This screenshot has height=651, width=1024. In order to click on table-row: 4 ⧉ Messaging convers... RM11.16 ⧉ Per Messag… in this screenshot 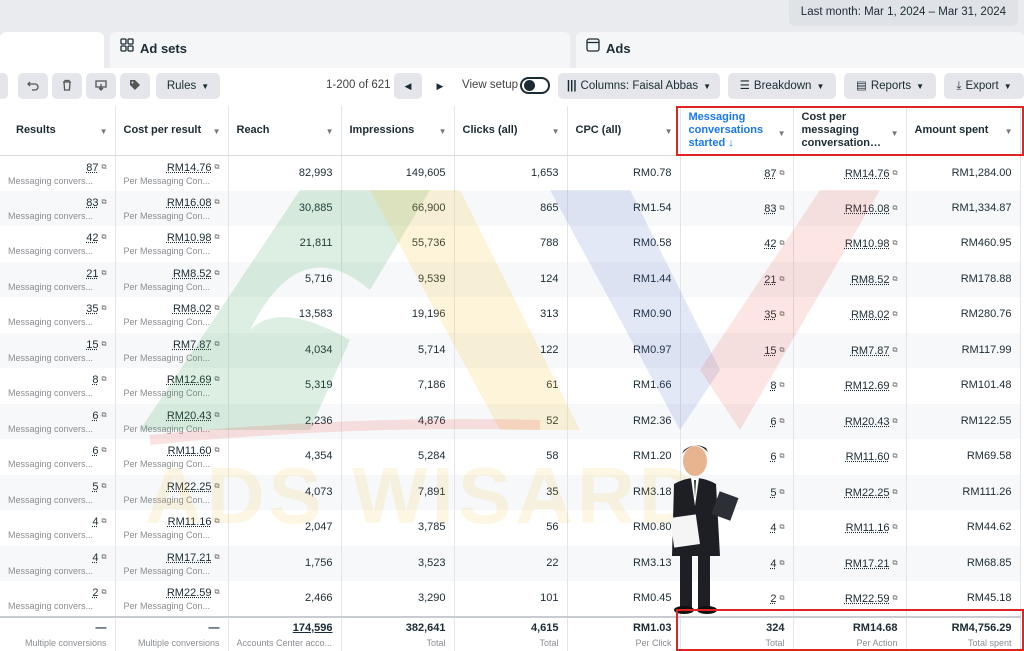, I will do `click(510, 528)`.